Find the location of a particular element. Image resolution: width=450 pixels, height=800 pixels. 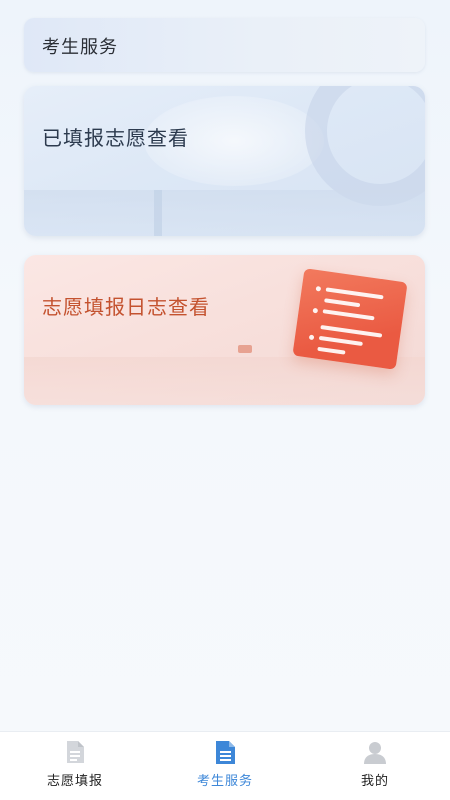

card-title: 已填报志愿查看 is located at coordinates (115, 138).